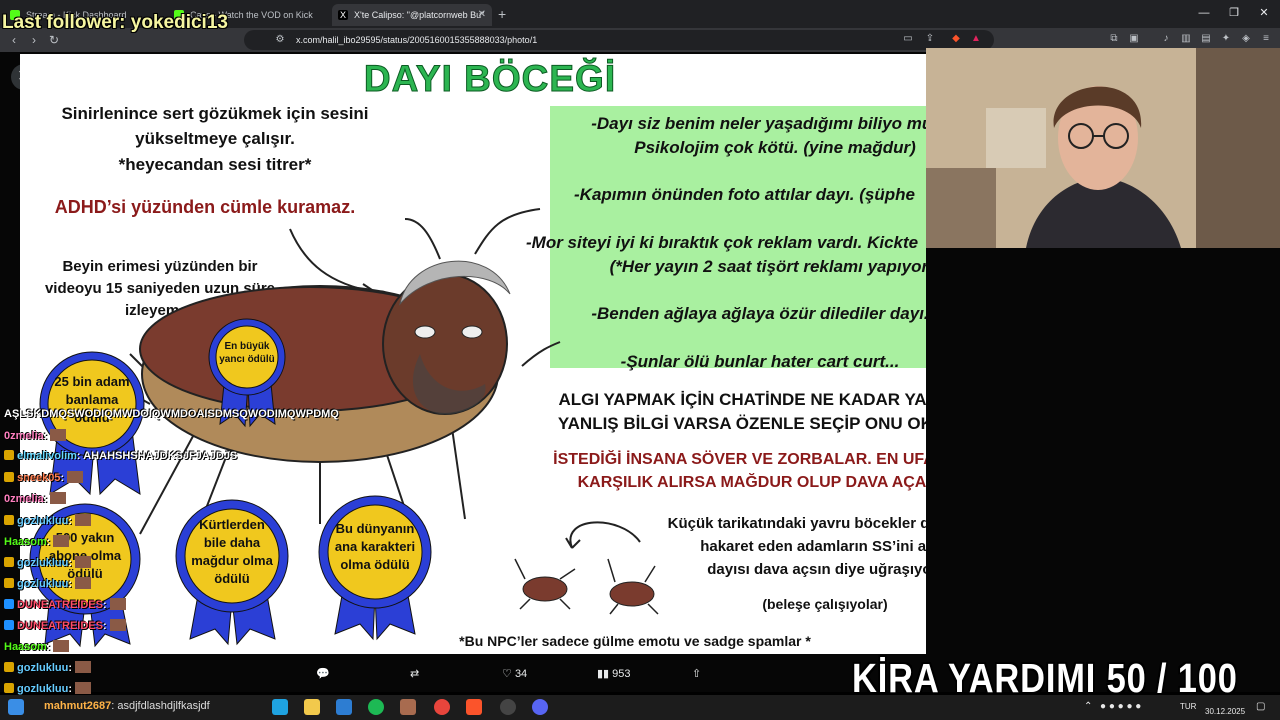 This screenshot has height=720, width=1280. Describe the element at coordinates (344, 707) in the screenshot. I see `store-icon` at that location.